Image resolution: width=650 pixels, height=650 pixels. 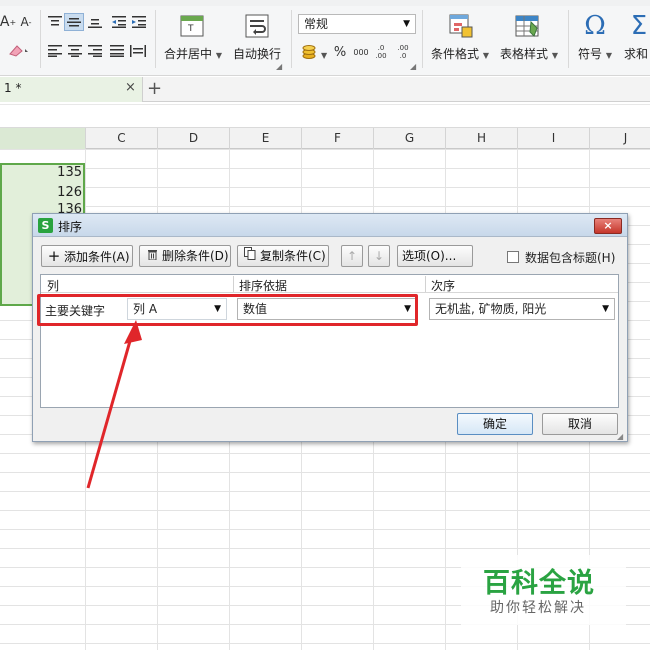 I want to click on watermark-subtitle: 助你轻松解决, so click(x=538, y=608).